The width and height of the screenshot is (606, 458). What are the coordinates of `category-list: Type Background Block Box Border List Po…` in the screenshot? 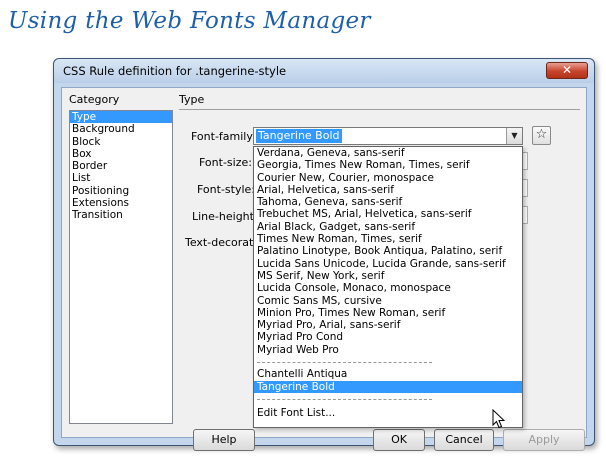 It's located at (121, 267).